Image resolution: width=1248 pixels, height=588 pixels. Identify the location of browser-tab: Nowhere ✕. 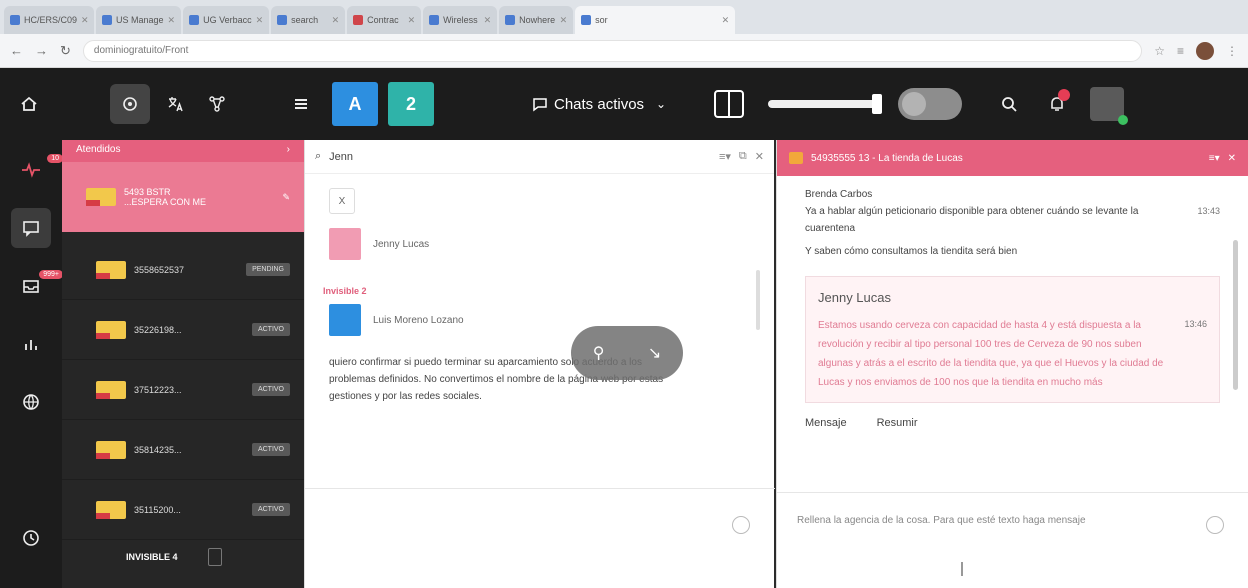
(536, 20).